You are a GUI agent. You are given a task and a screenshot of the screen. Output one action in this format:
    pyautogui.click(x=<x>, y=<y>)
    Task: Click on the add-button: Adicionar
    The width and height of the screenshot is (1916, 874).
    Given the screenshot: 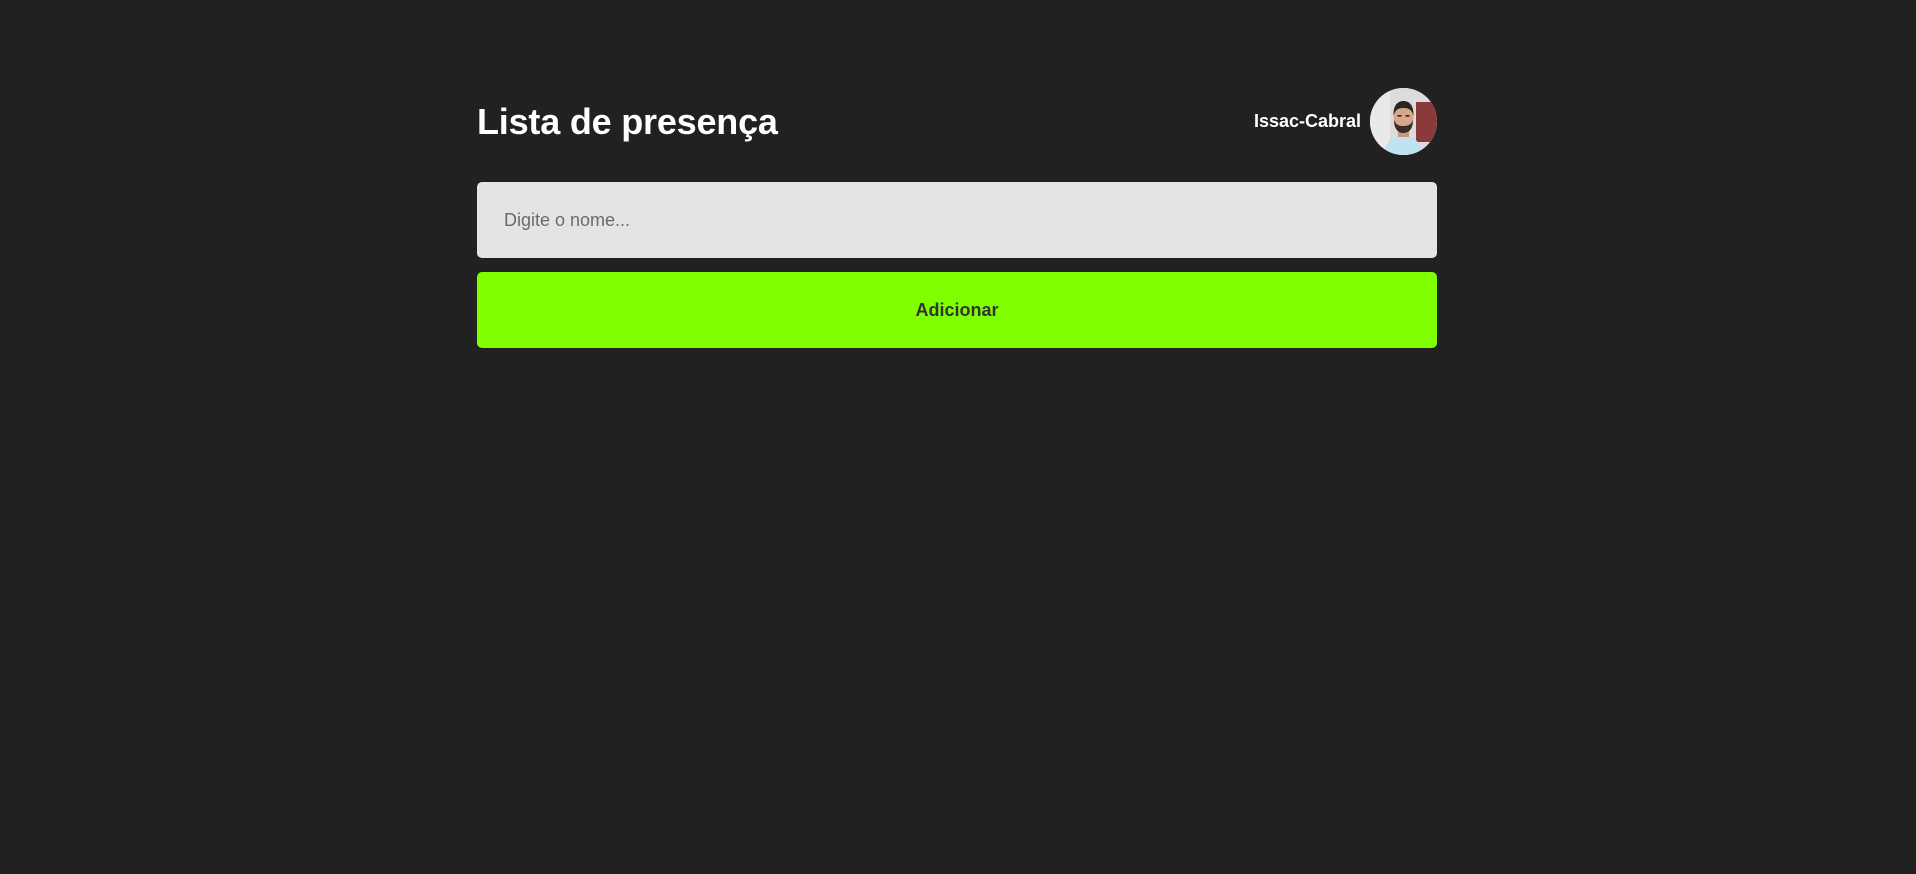 What is the action you would take?
    pyautogui.click(x=957, y=310)
    